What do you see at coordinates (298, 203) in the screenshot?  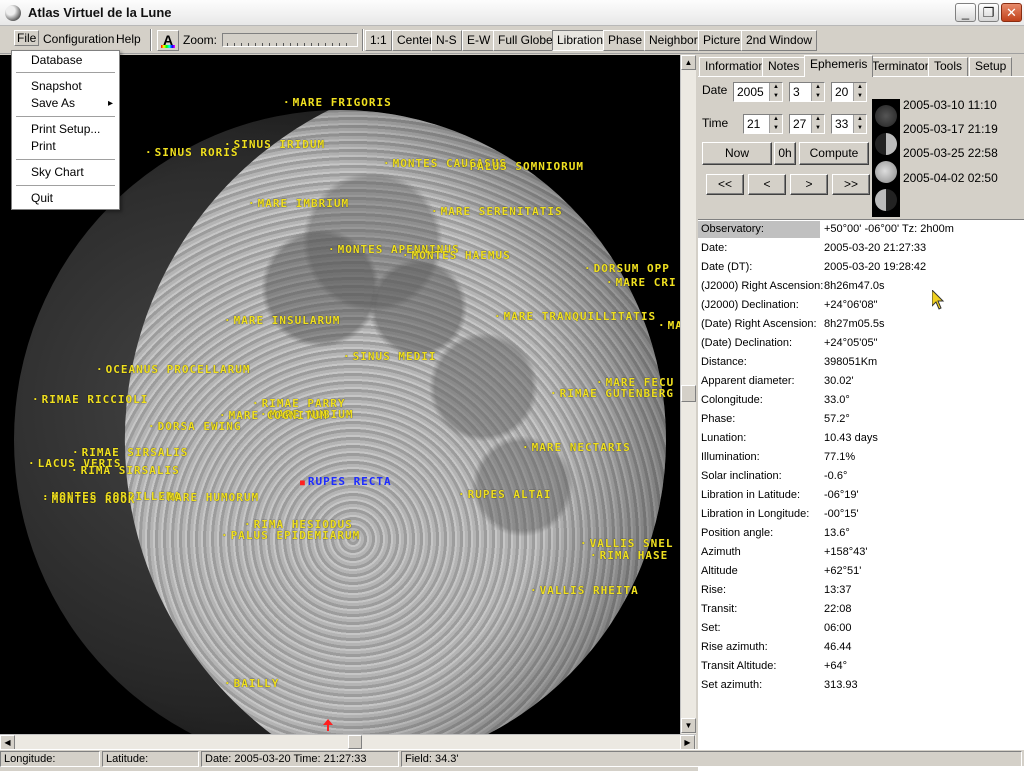 I see `feature-label: MARE IMBRIUM` at bounding box center [298, 203].